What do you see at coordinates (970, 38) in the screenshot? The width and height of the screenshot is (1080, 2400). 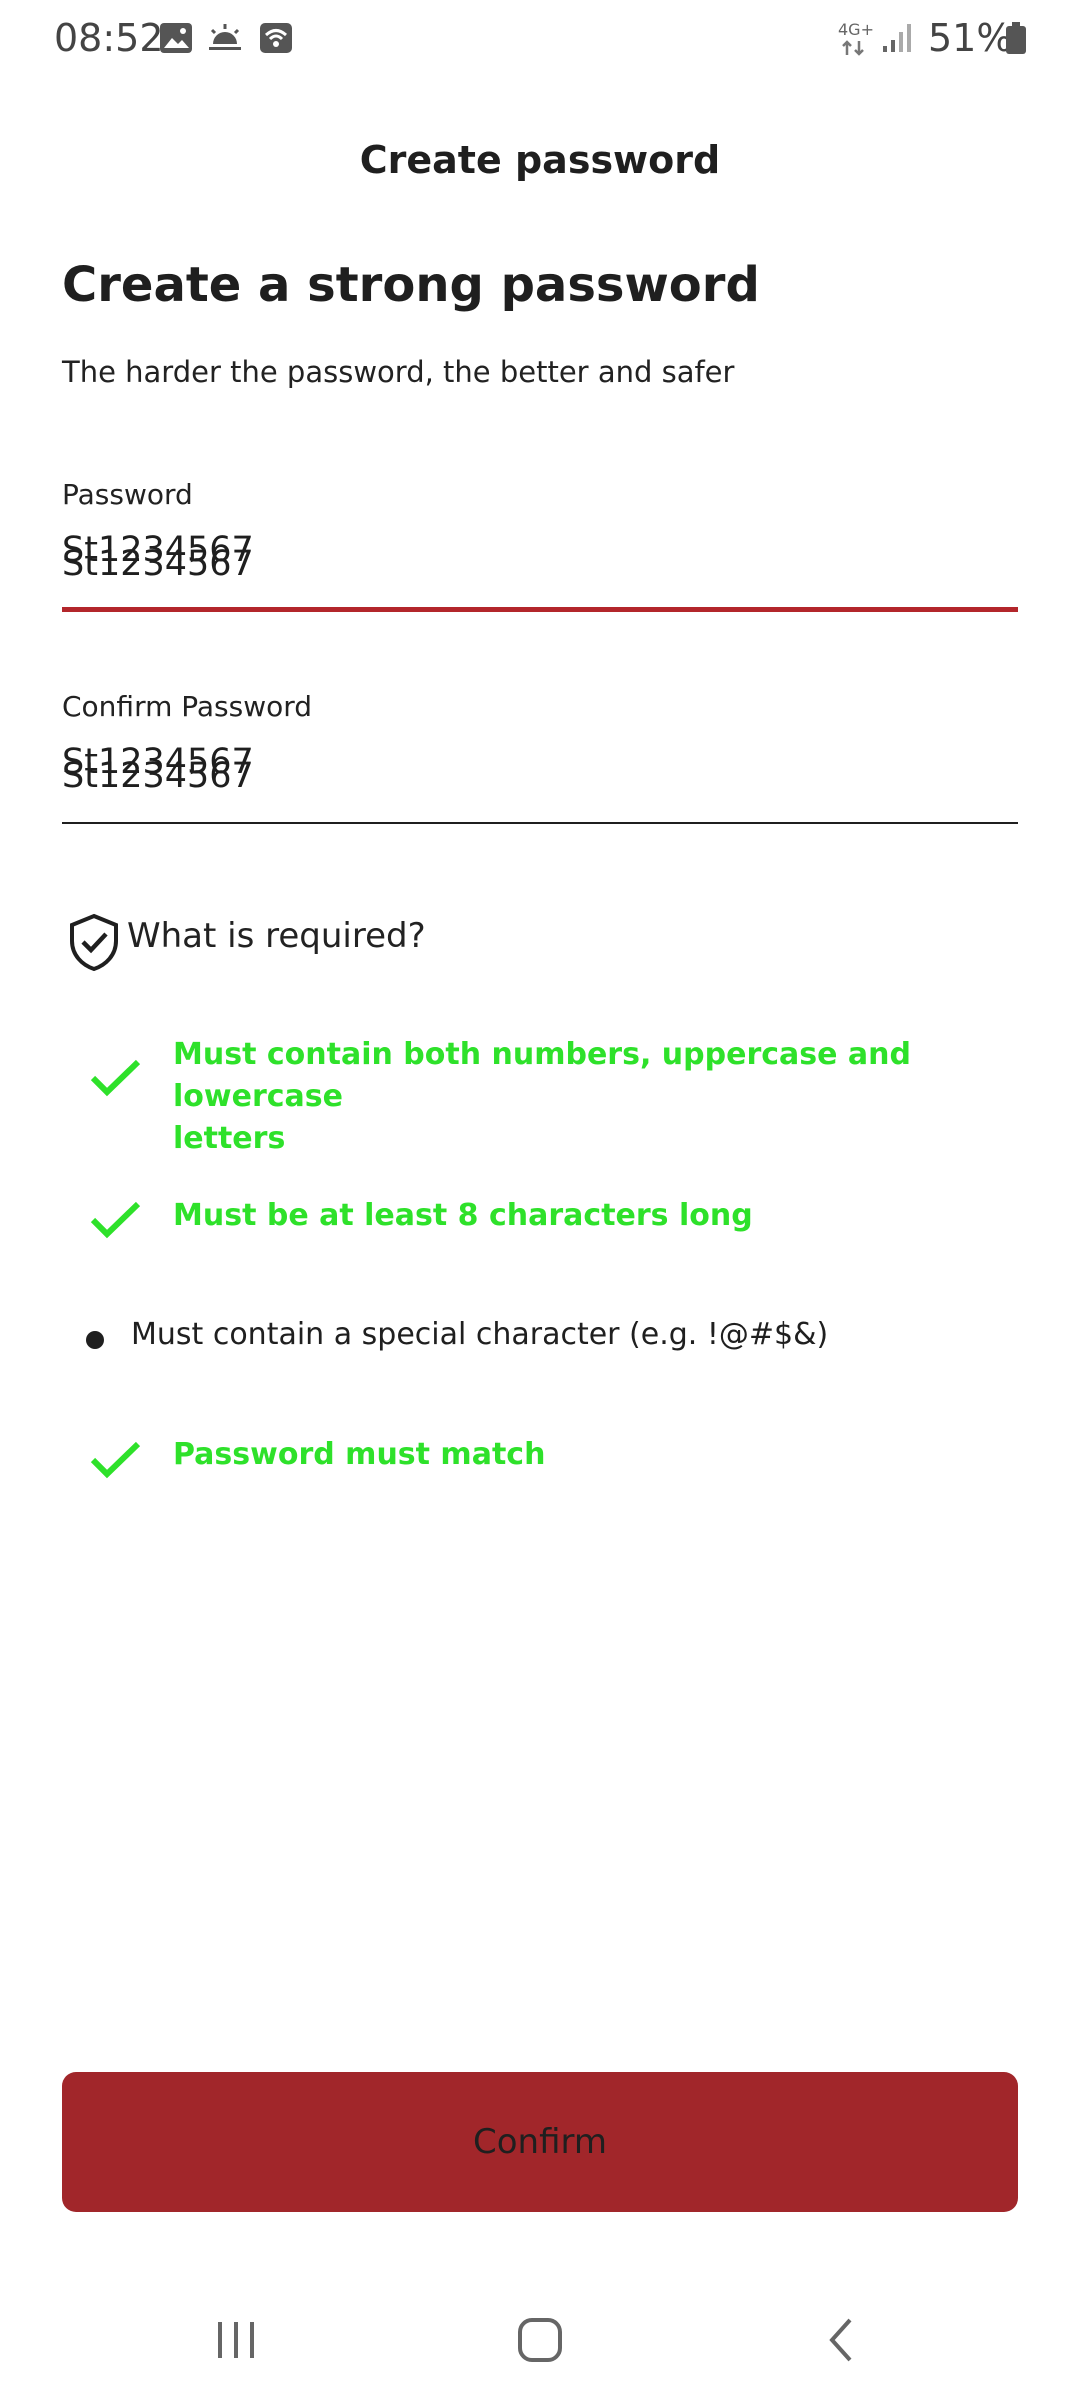 I see `battery-percent: 51%` at bounding box center [970, 38].